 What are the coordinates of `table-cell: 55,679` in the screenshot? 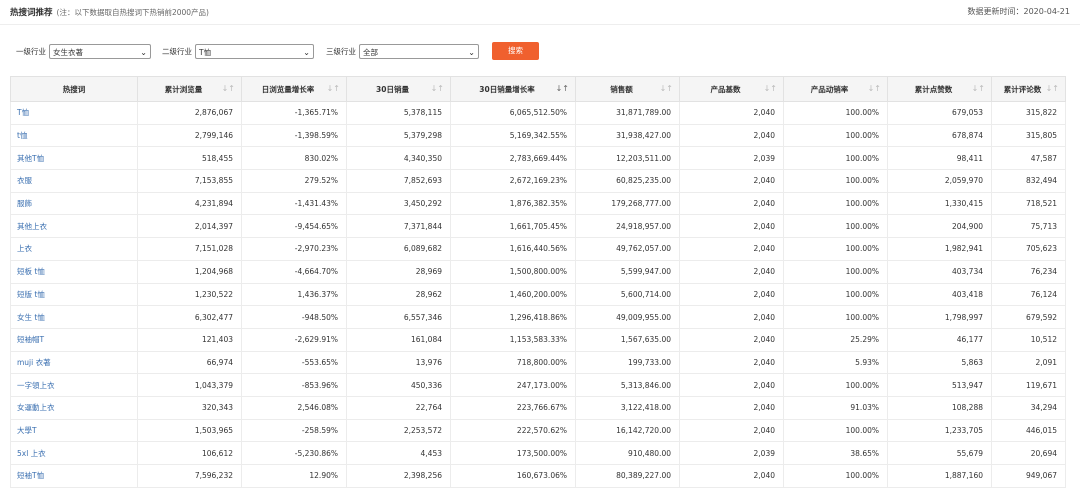 It's located at (939, 453).